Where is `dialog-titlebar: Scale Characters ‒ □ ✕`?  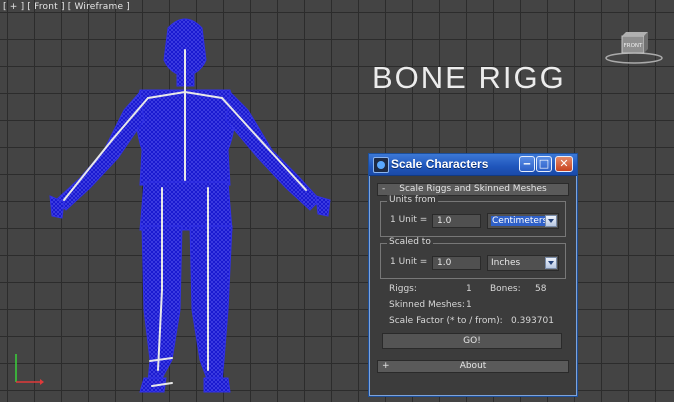 dialog-titlebar: Scale Characters ‒ □ ✕ is located at coordinates (473, 165).